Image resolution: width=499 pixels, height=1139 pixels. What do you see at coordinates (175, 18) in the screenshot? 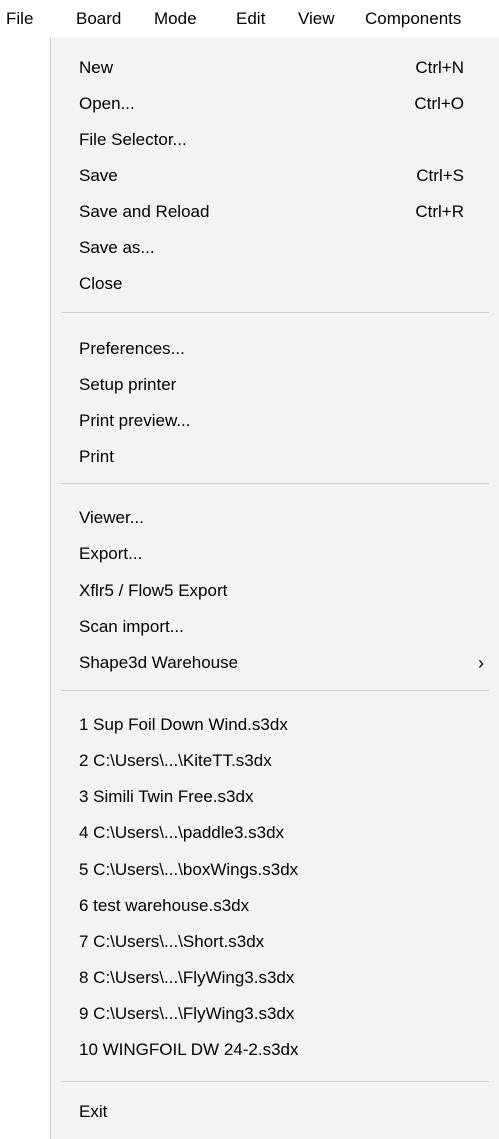
I see `menu-mode: Mode` at bounding box center [175, 18].